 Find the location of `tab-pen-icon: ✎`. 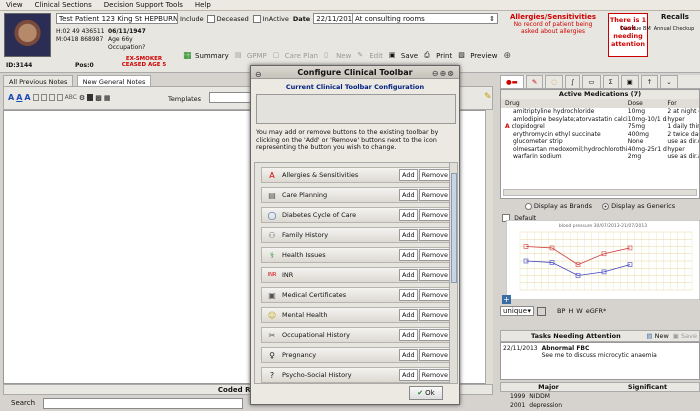

tab-pen-icon: ✎ is located at coordinates (534, 81).